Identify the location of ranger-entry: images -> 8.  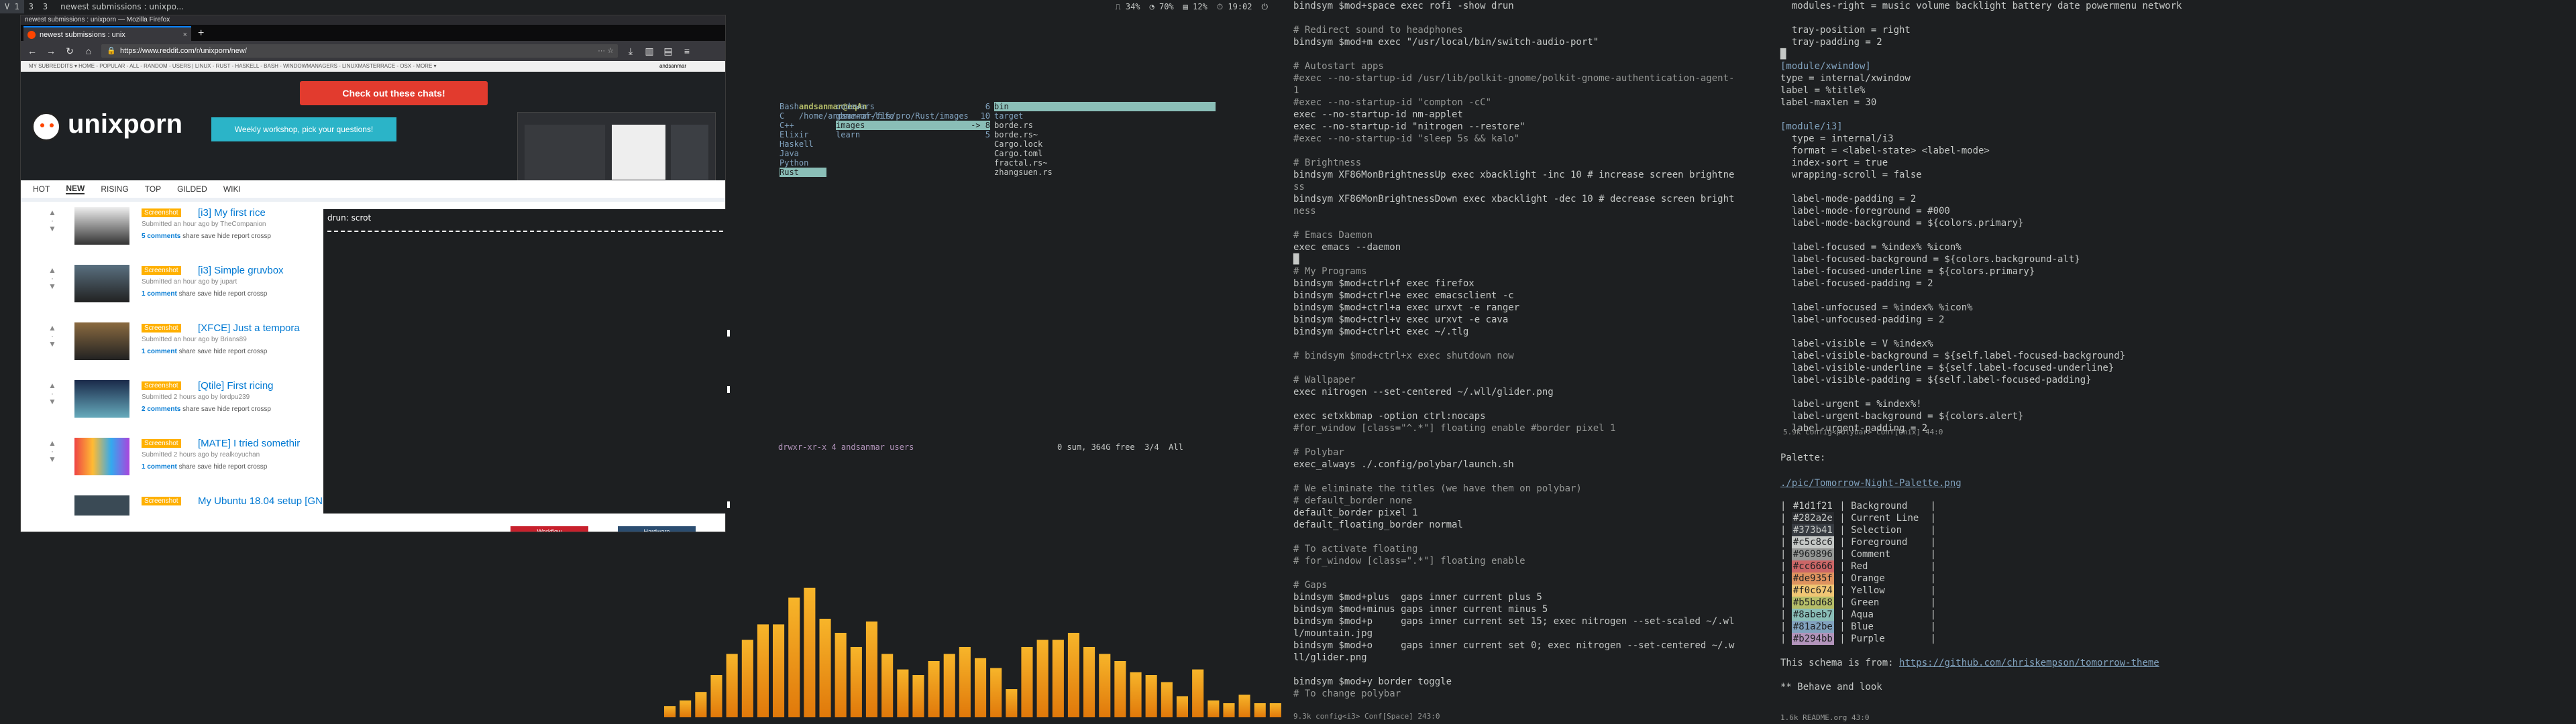
(913, 125).